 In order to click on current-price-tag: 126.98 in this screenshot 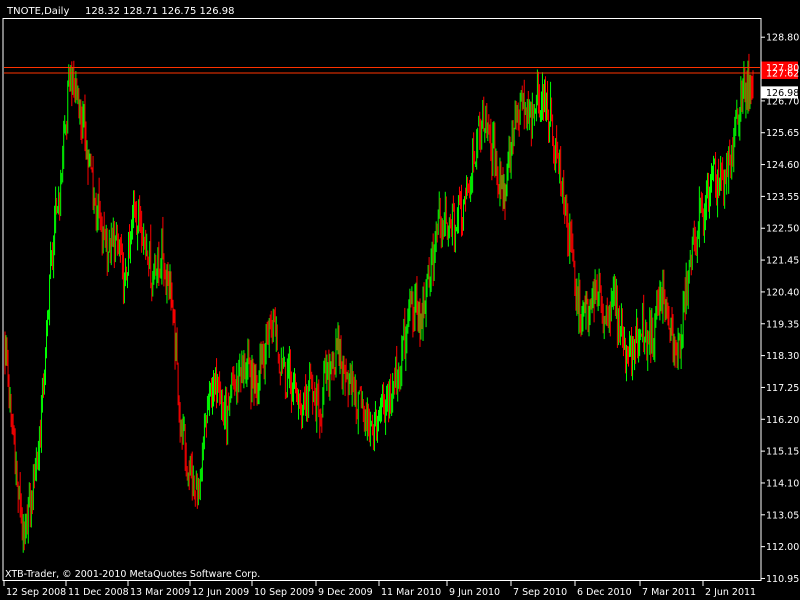, I will do `click(780, 92)`.